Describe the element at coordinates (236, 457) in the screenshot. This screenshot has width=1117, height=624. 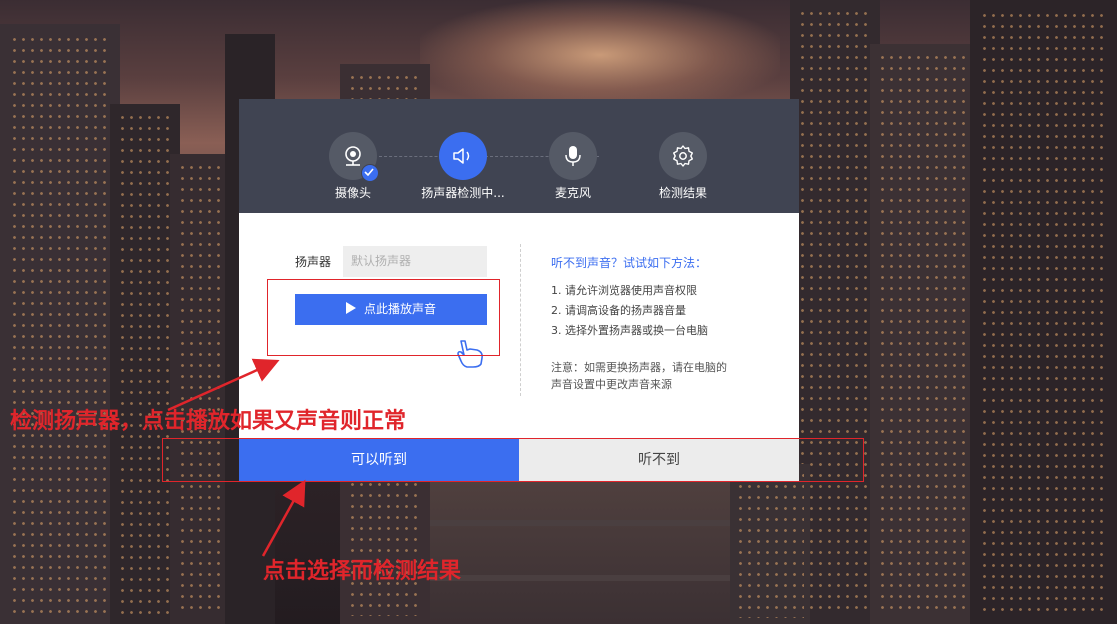
I see `annotation-arrows` at that location.